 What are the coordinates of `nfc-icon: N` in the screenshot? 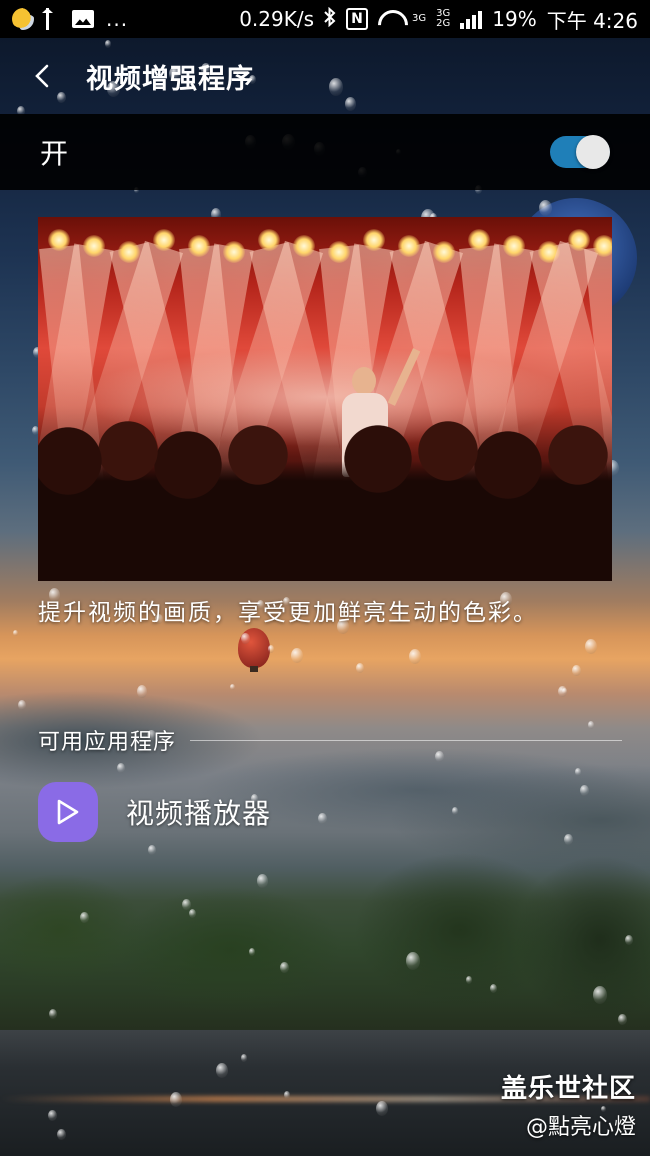 It's located at (357, 19).